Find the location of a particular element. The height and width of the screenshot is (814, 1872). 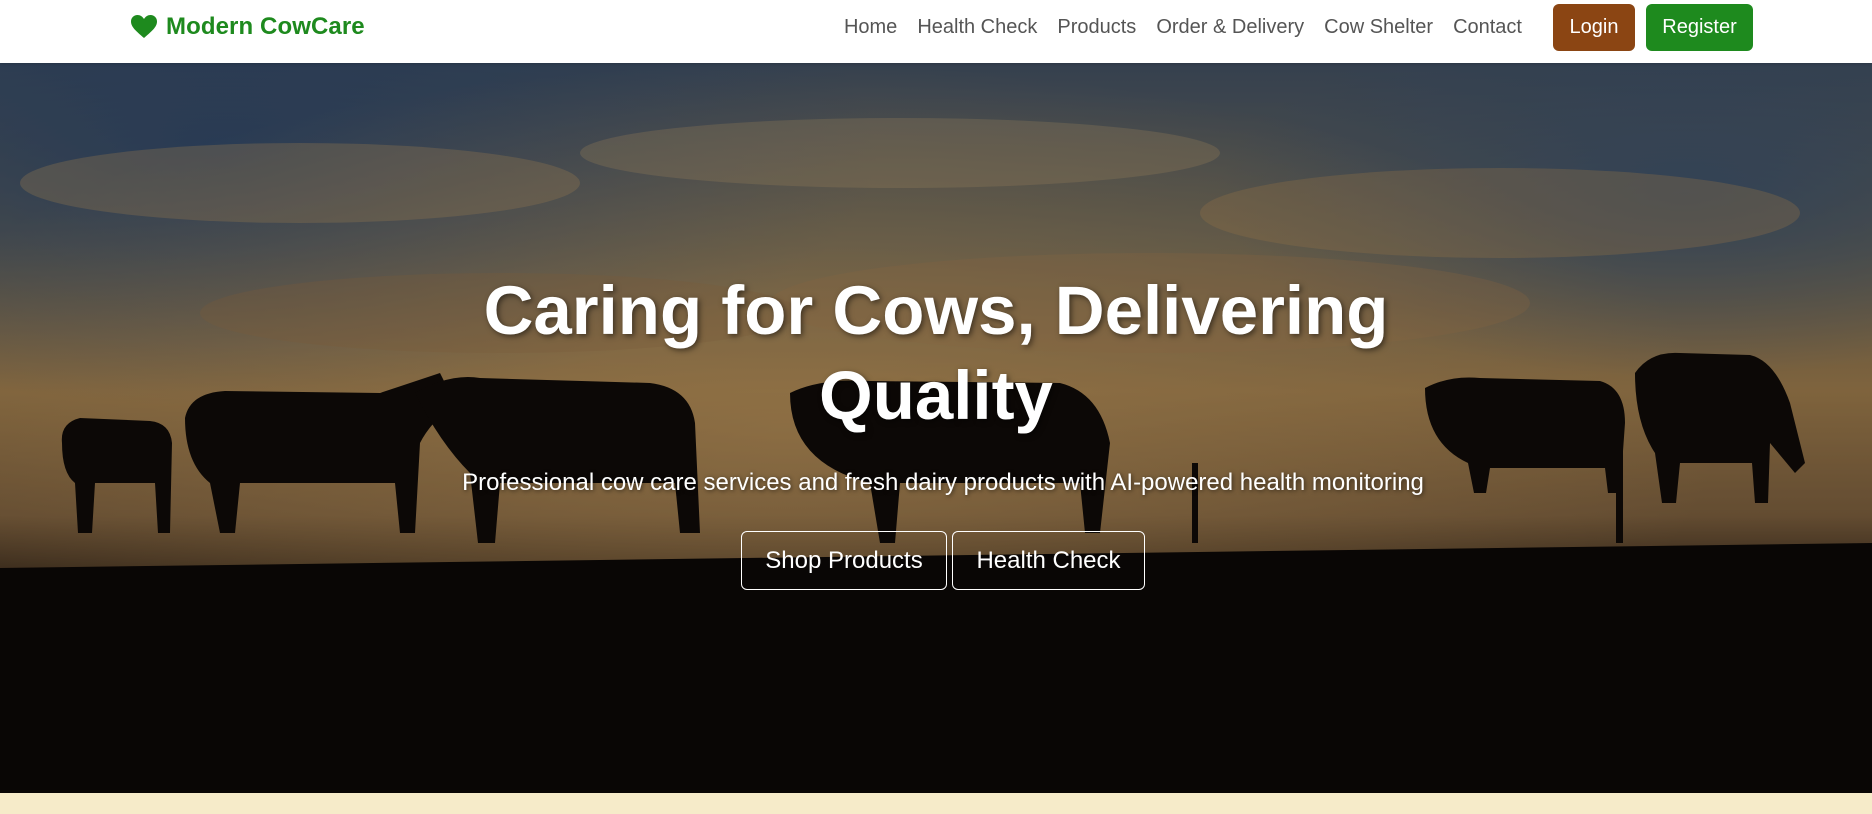

nav-link-order-delivery: Order & Delivery is located at coordinates (1230, 27).